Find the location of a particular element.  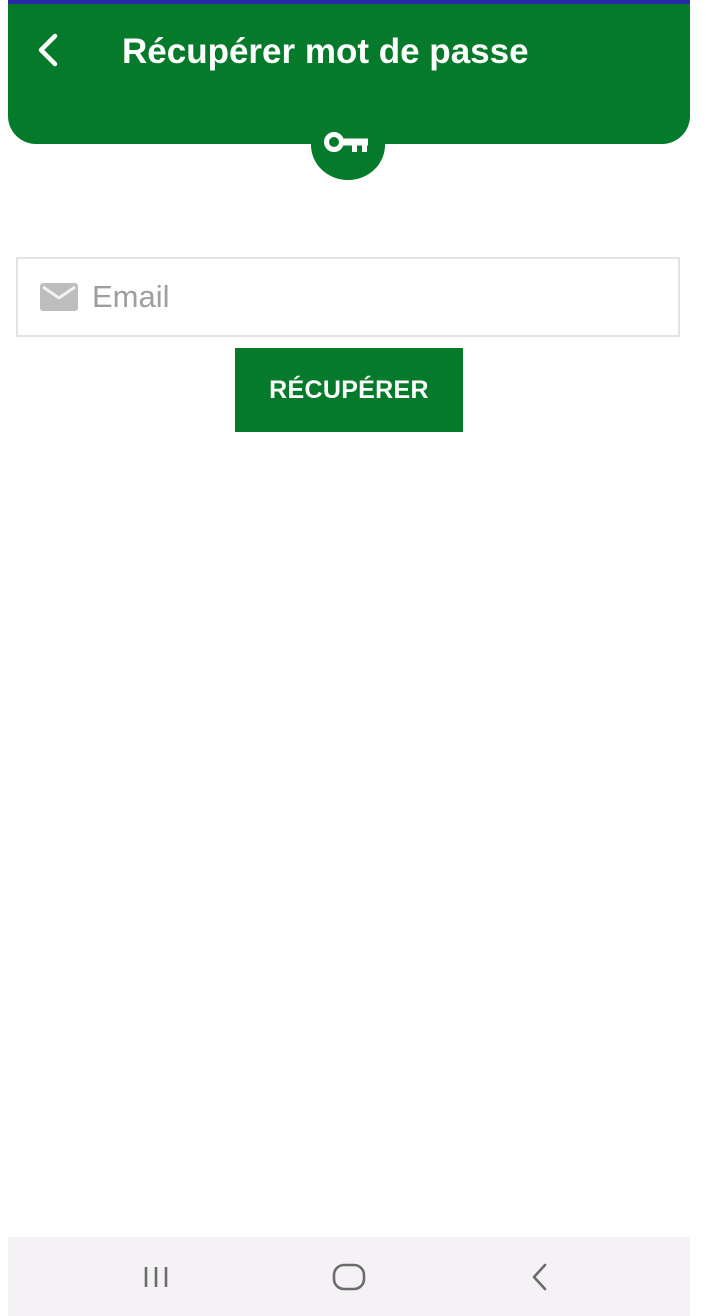

chevron-left-icon is located at coordinates (48, 50).